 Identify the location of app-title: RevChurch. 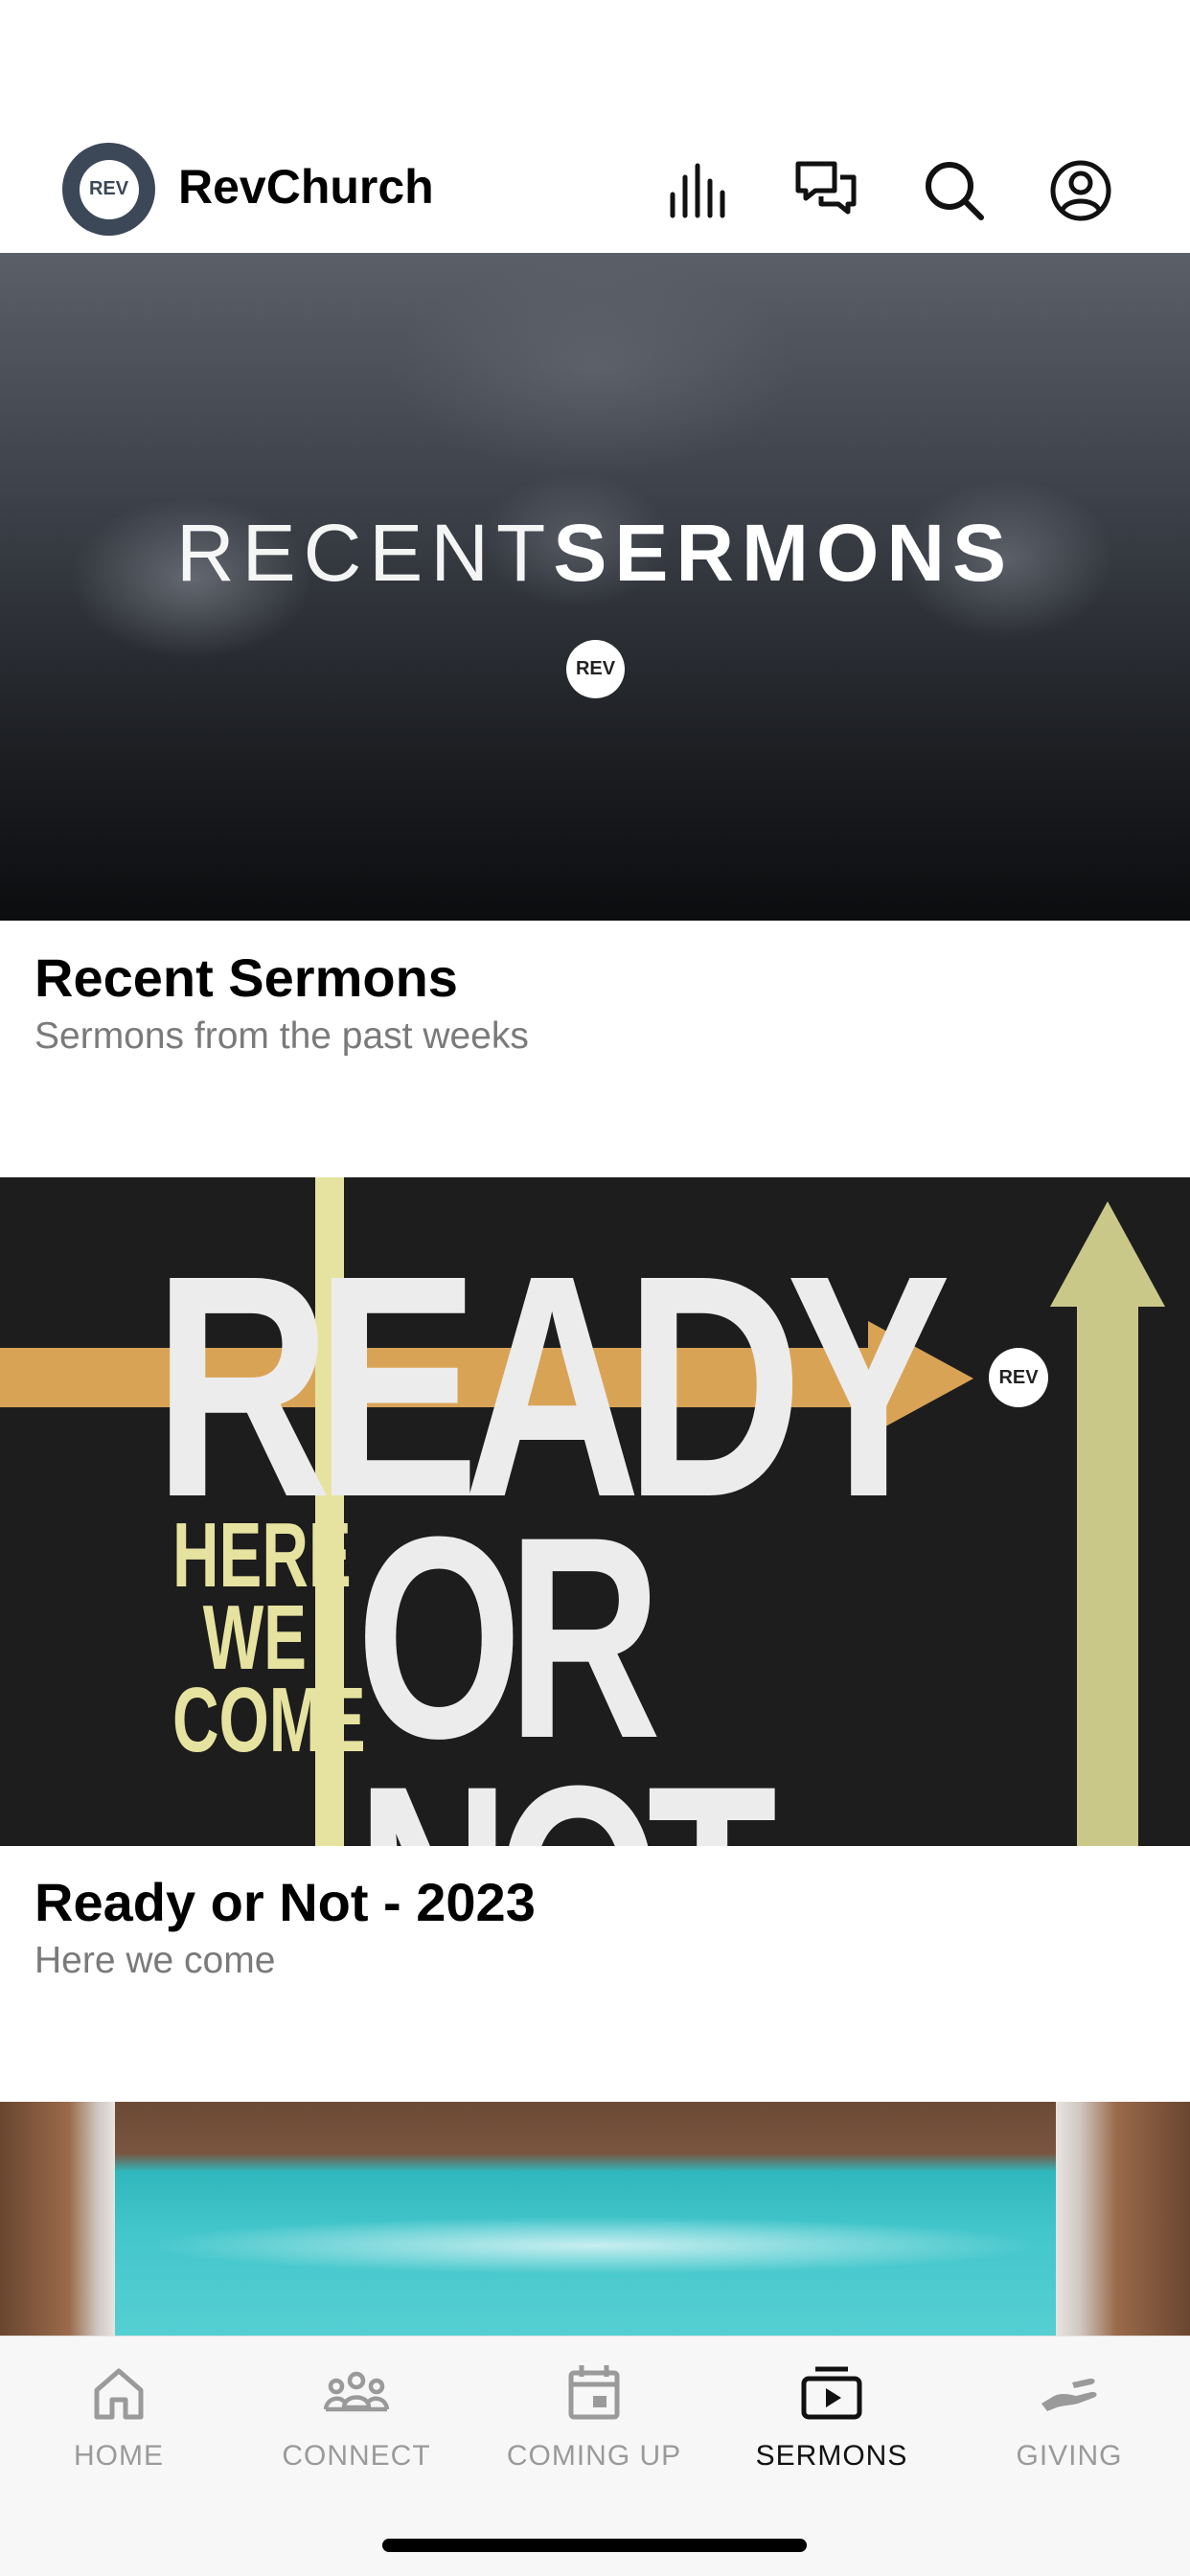
(306, 187).